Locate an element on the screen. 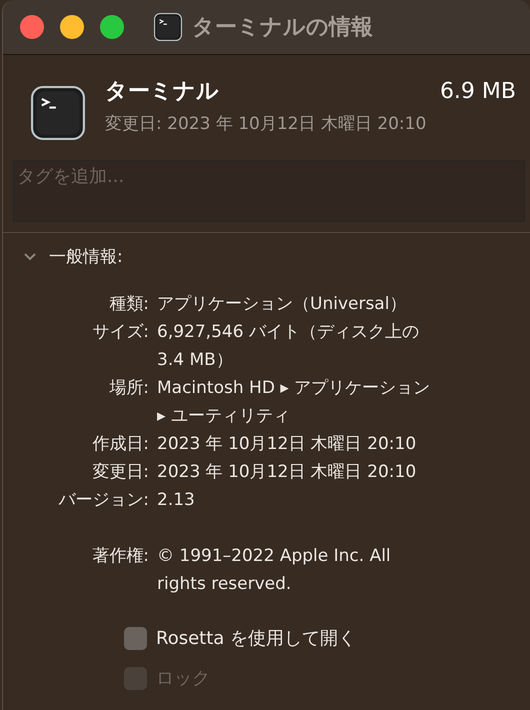 The width and height of the screenshot is (530, 710). field-label: バージョン: is located at coordinates (103, 500).